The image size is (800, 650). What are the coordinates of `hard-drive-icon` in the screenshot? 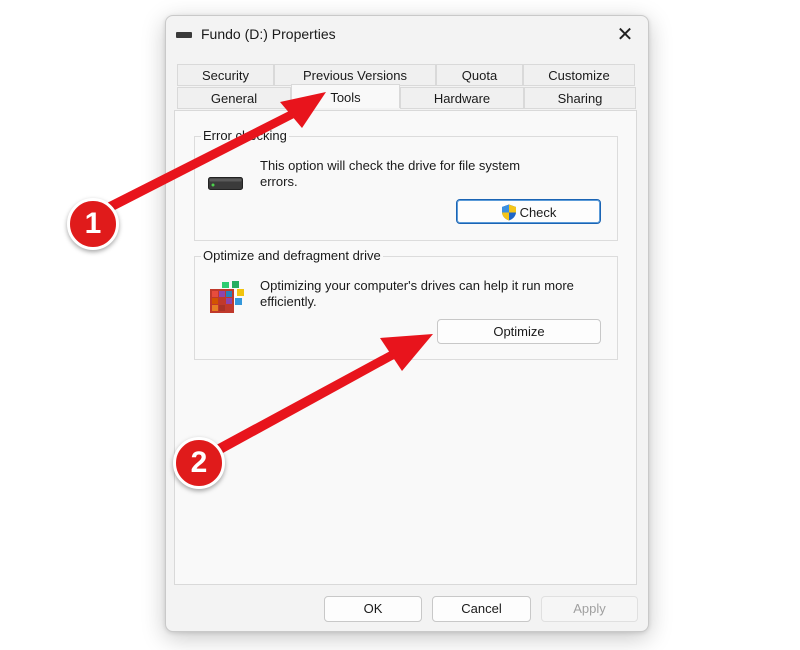 It's located at (225, 183).